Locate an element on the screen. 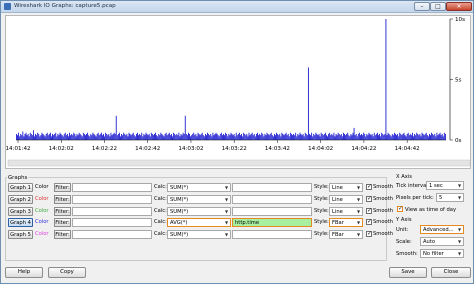 The width and height of the screenshot is (474, 284). help-button: Help is located at coordinates (24, 272).